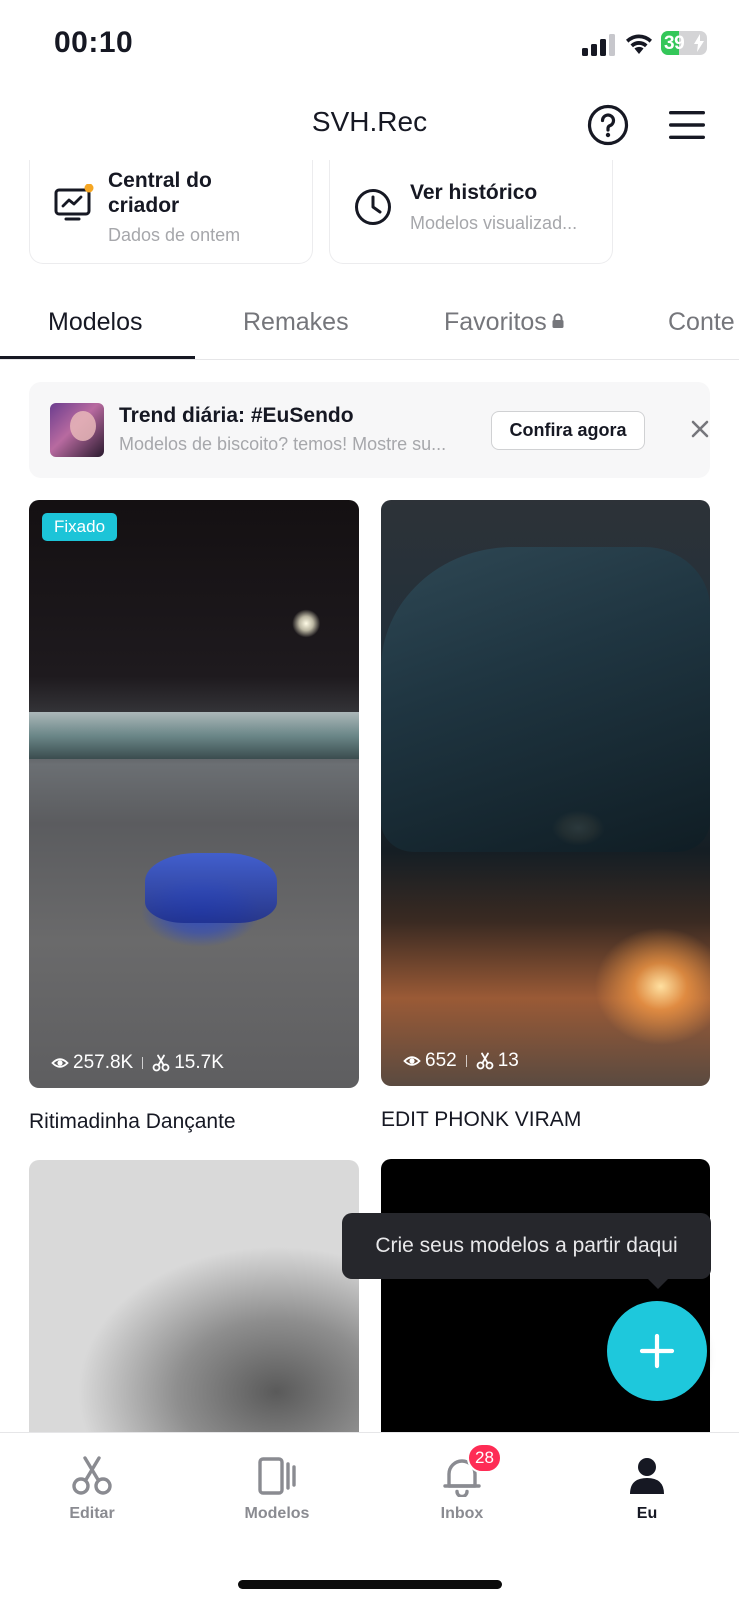  What do you see at coordinates (80, 527) in the screenshot?
I see `pinned-badge: Fixado` at bounding box center [80, 527].